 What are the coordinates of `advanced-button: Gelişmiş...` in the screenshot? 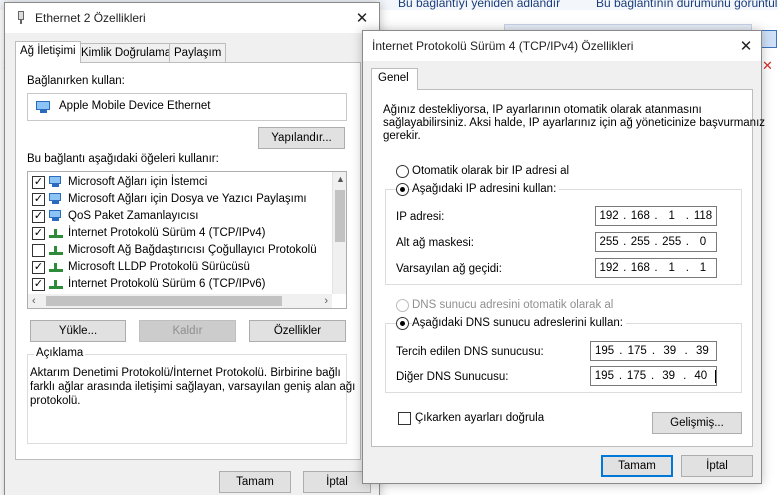 It's located at (697, 423).